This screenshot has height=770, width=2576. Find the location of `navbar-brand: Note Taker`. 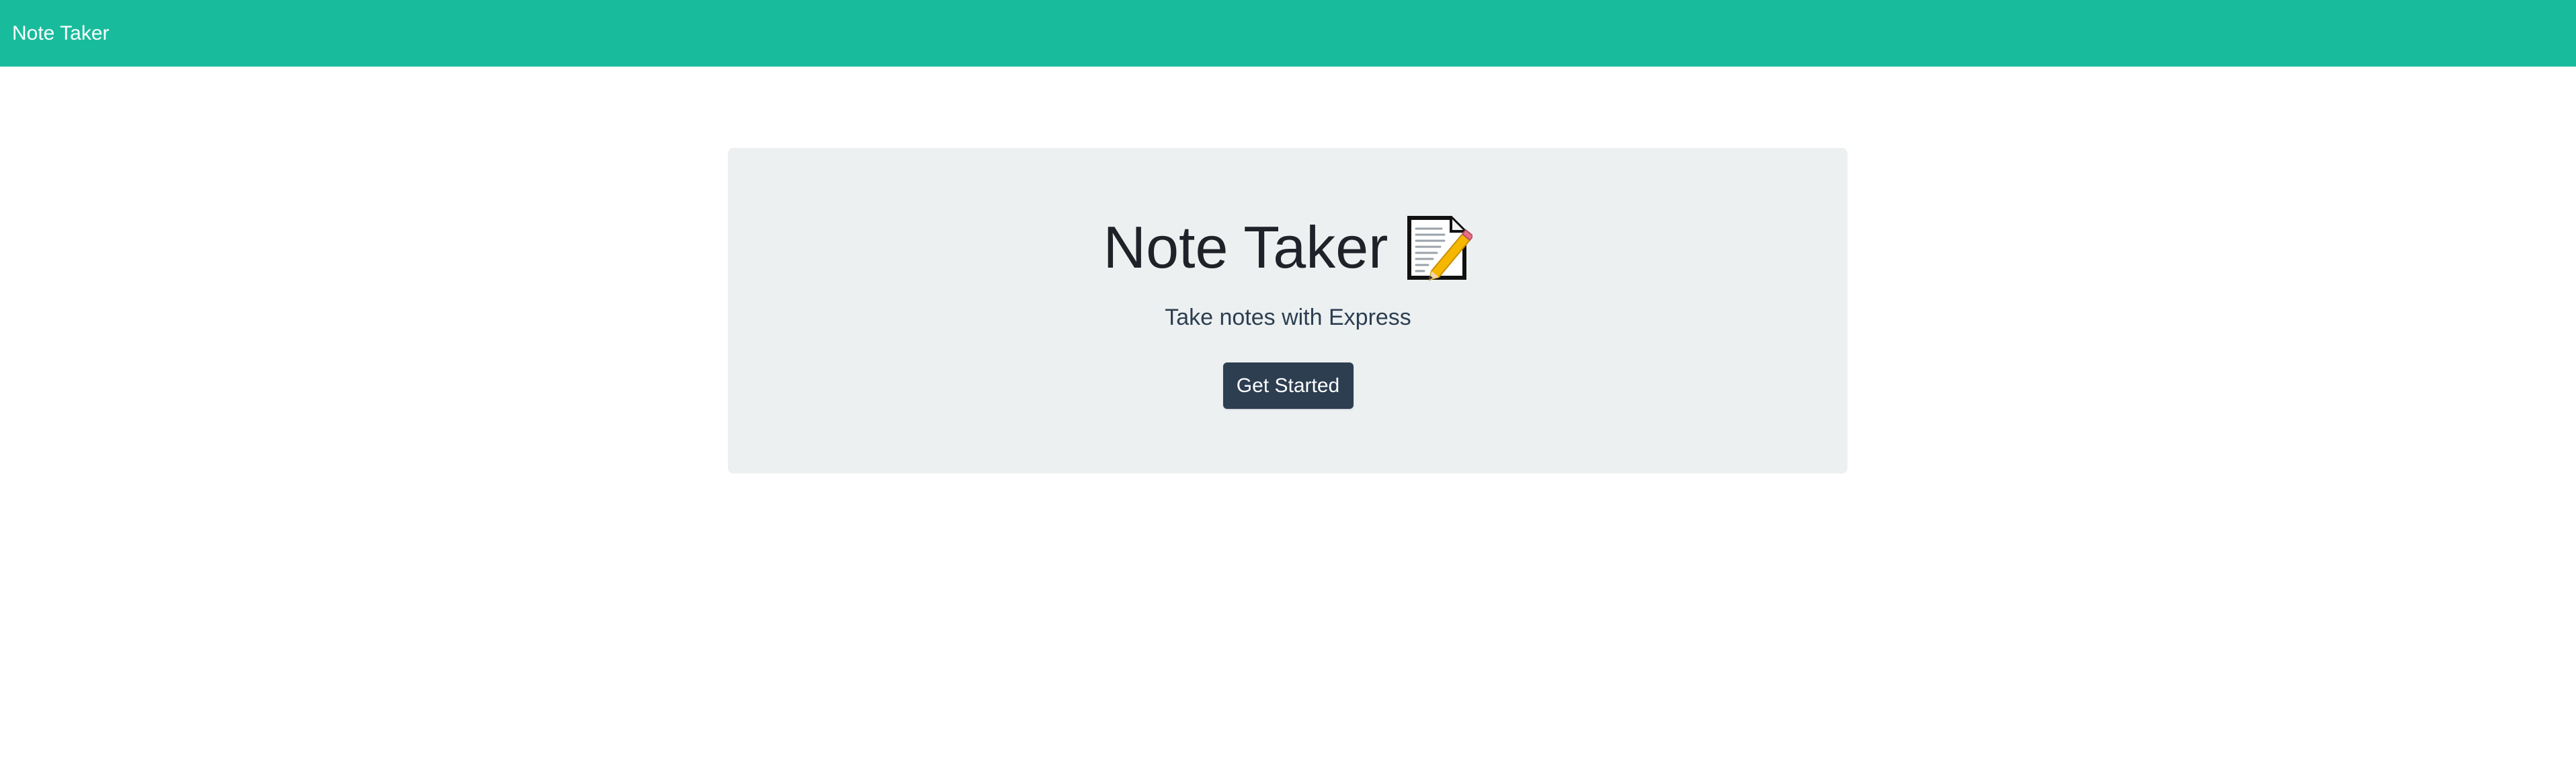

navbar-brand: Note Taker is located at coordinates (61, 34).